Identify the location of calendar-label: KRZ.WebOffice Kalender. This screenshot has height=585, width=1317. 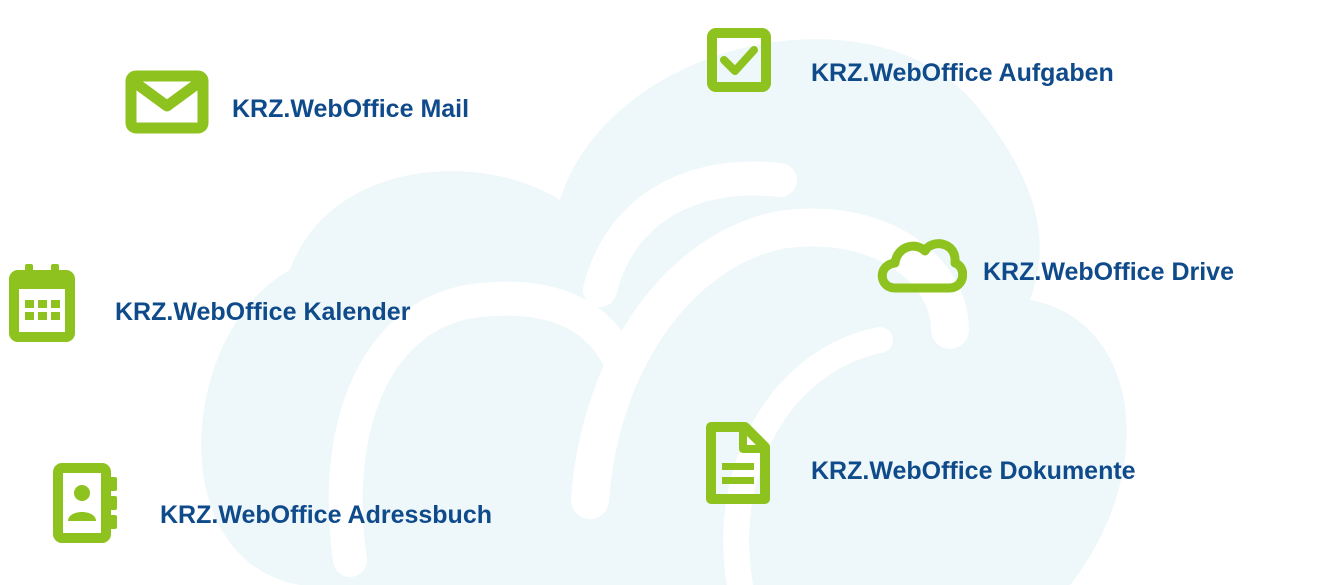
(262, 312).